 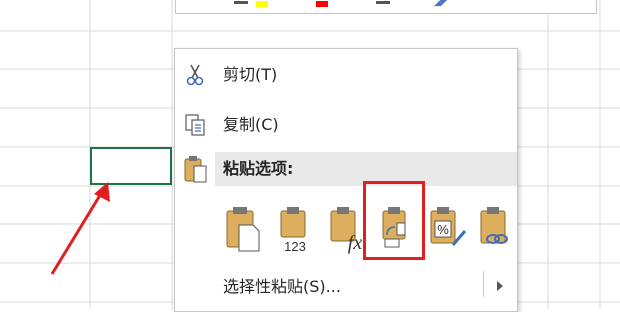 I want to click on paste-icon, so click(x=243, y=229).